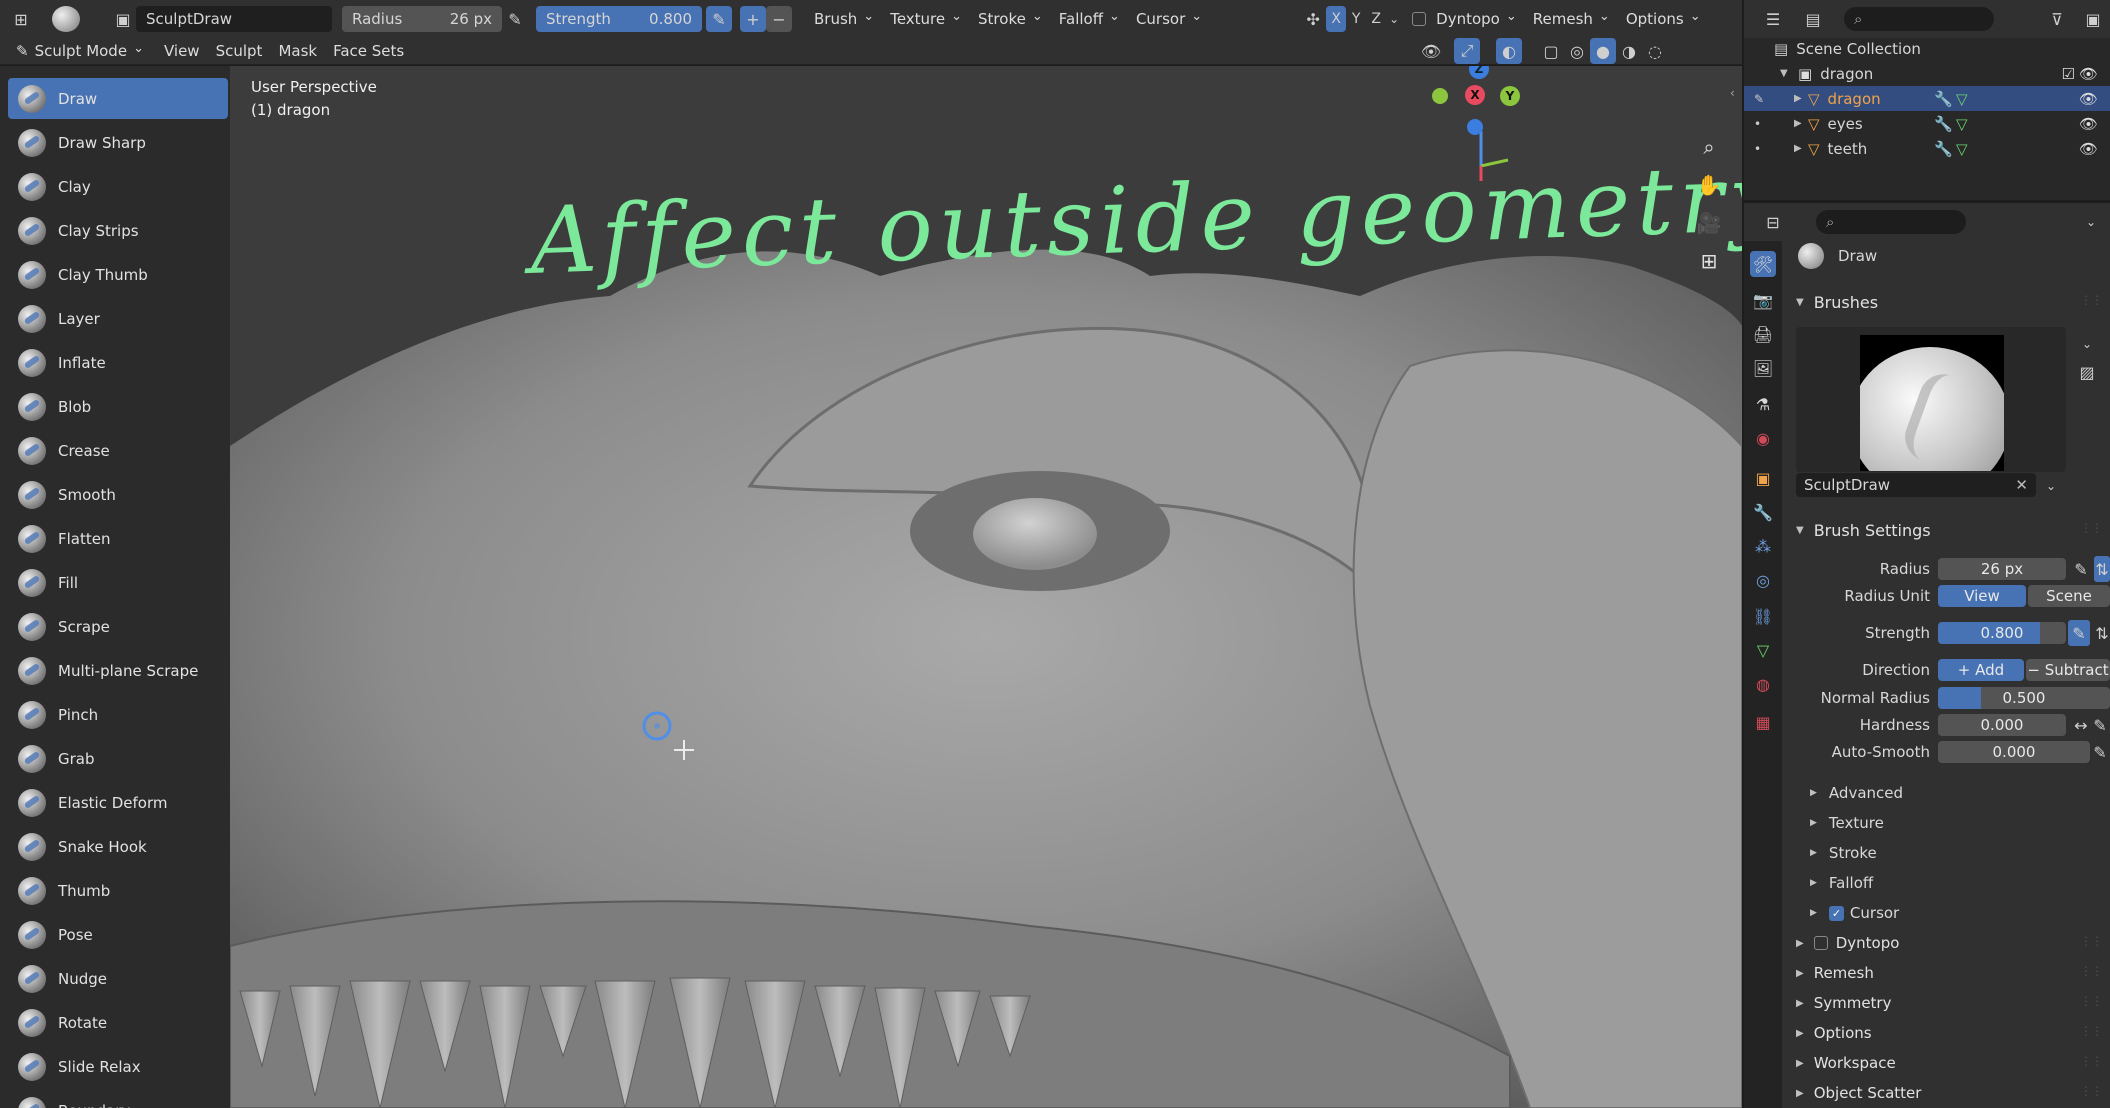 Image resolution: width=2110 pixels, height=1108 pixels. Describe the element at coordinates (118, 318) in the screenshot. I see `tool-layer: Layer` at that location.